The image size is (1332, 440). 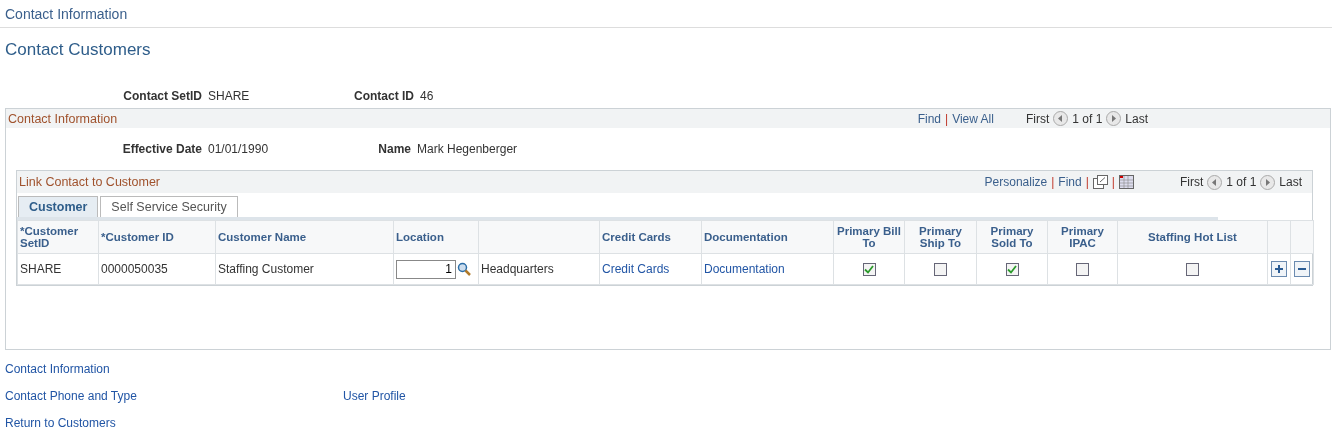 What do you see at coordinates (238, 149) in the screenshot?
I see `field-value: 01/01/1990` at bounding box center [238, 149].